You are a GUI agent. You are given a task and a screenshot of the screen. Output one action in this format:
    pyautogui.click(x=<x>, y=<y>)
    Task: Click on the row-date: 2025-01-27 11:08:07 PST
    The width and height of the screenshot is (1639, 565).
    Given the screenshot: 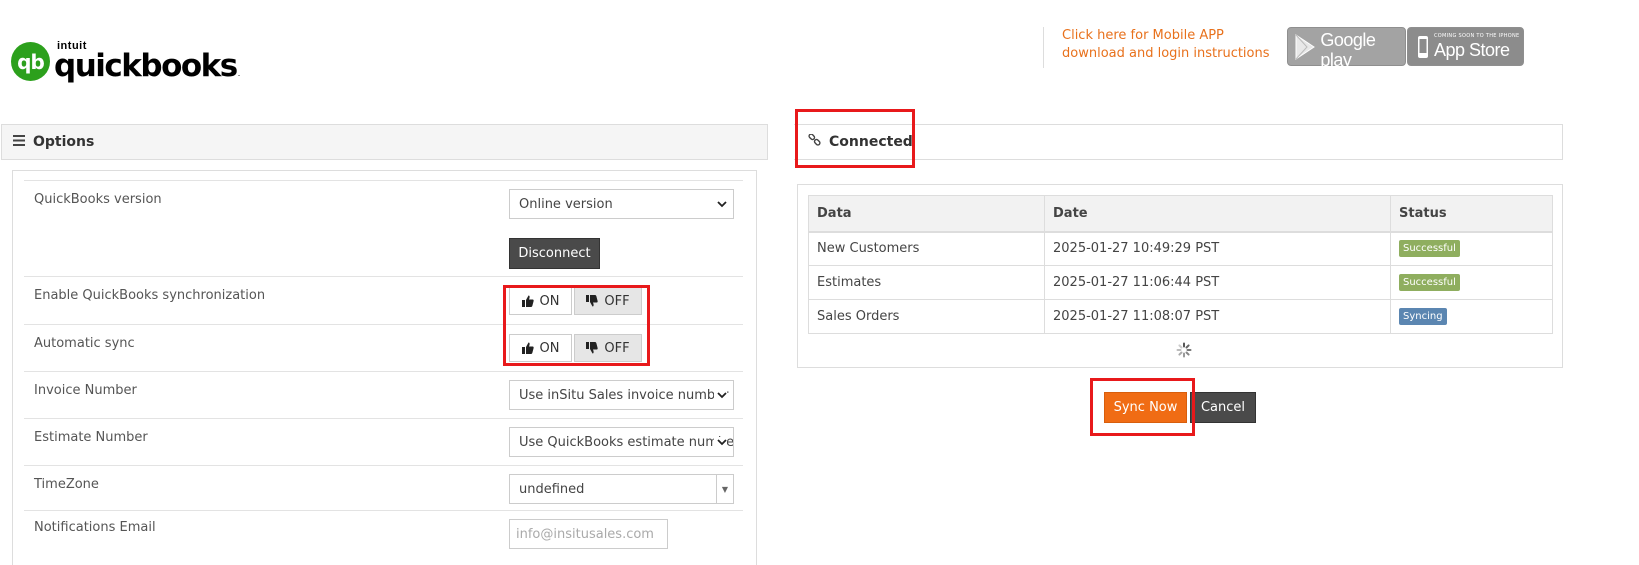 What is the action you would take?
    pyautogui.click(x=1217, y=316)
    